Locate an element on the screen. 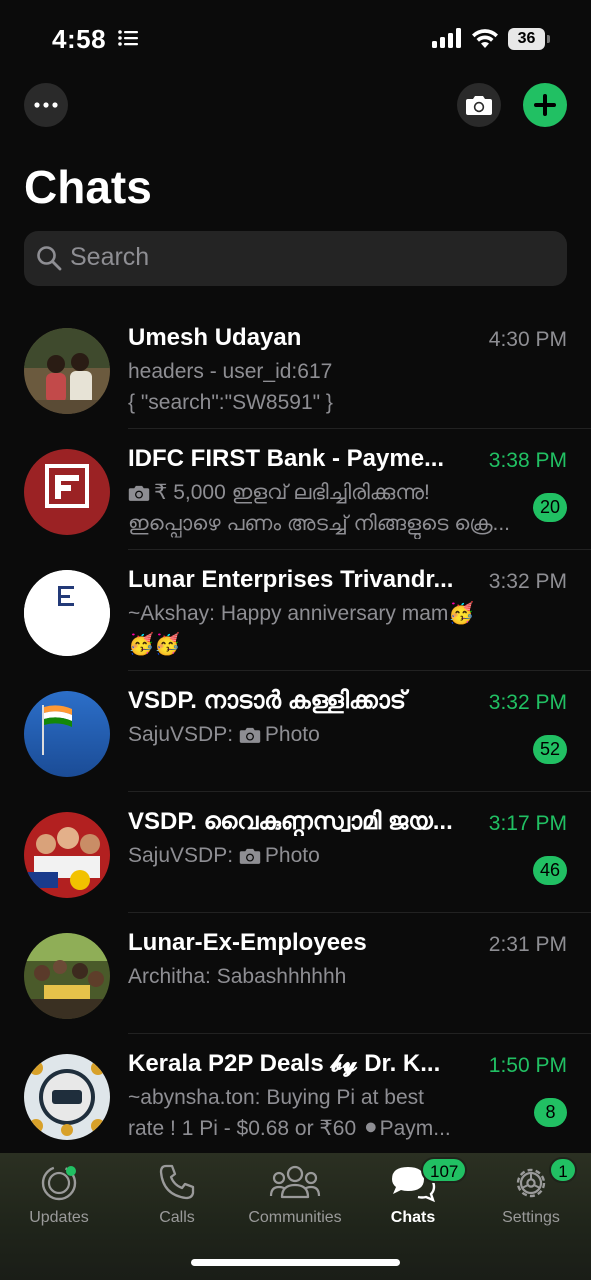  tab-label: Chats is located at coordinates (413, 1217).